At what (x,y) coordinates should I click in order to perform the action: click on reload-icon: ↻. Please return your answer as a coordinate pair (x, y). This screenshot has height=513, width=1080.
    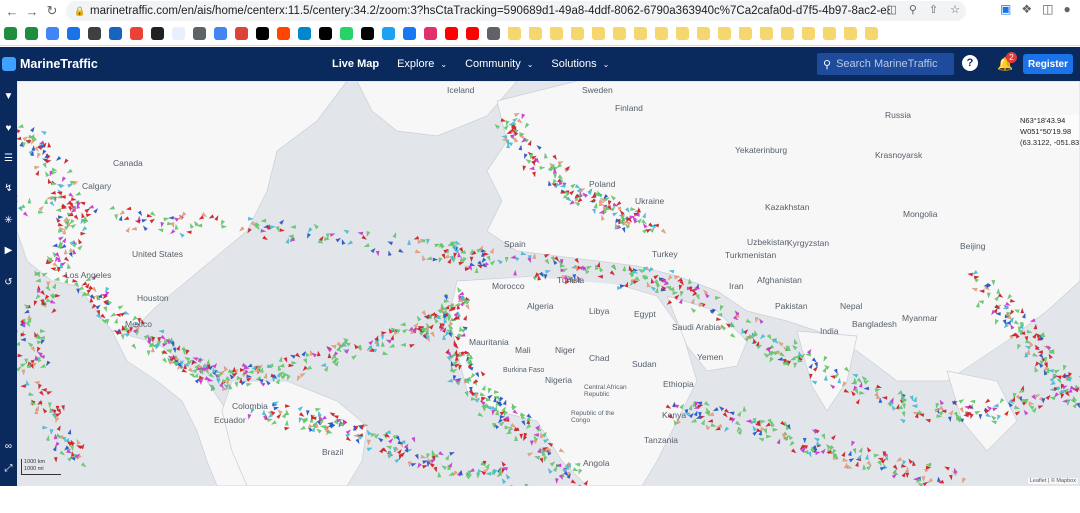
    Looking at the image, I should click on (52, 11).